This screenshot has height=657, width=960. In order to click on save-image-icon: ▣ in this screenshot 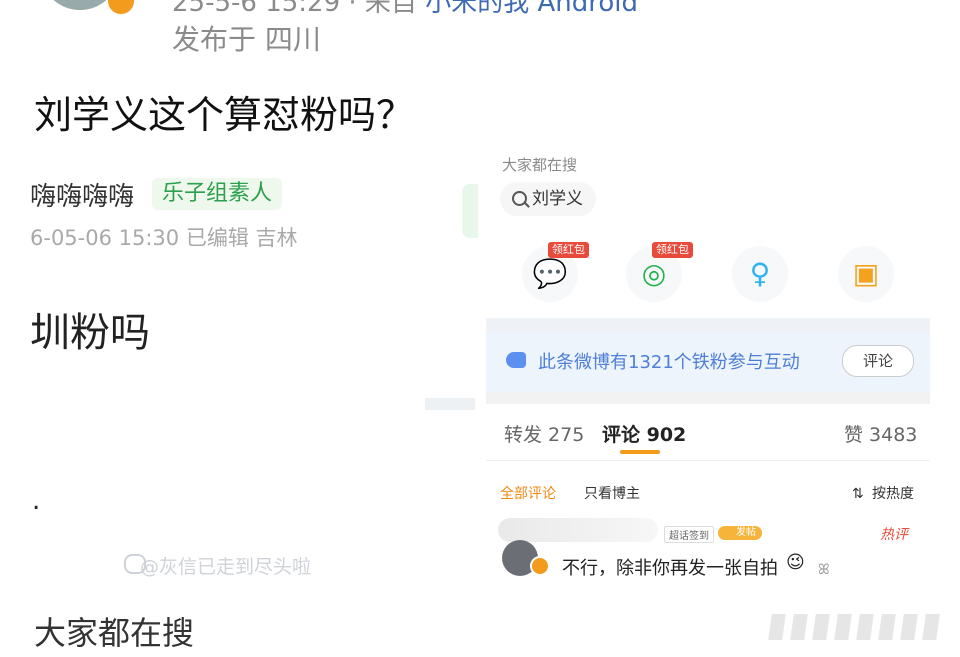, I will do `click(866, 273)`.